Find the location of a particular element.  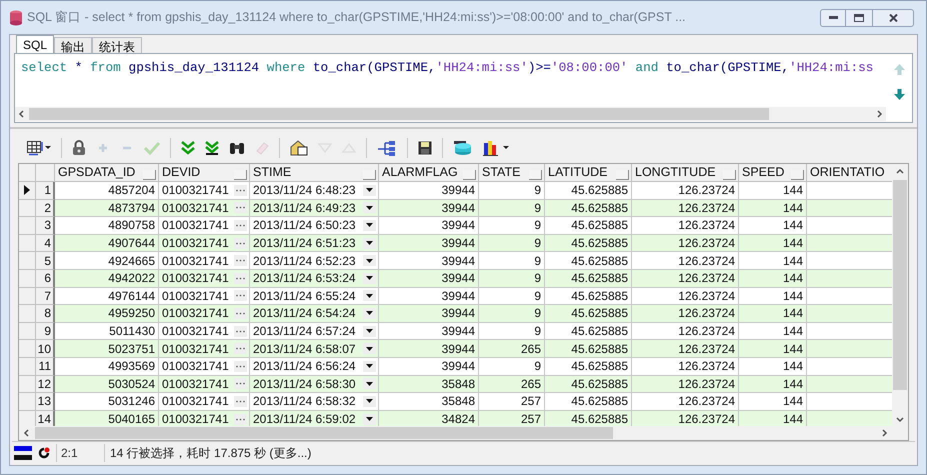

close-button is located at coordinates (893, 17).